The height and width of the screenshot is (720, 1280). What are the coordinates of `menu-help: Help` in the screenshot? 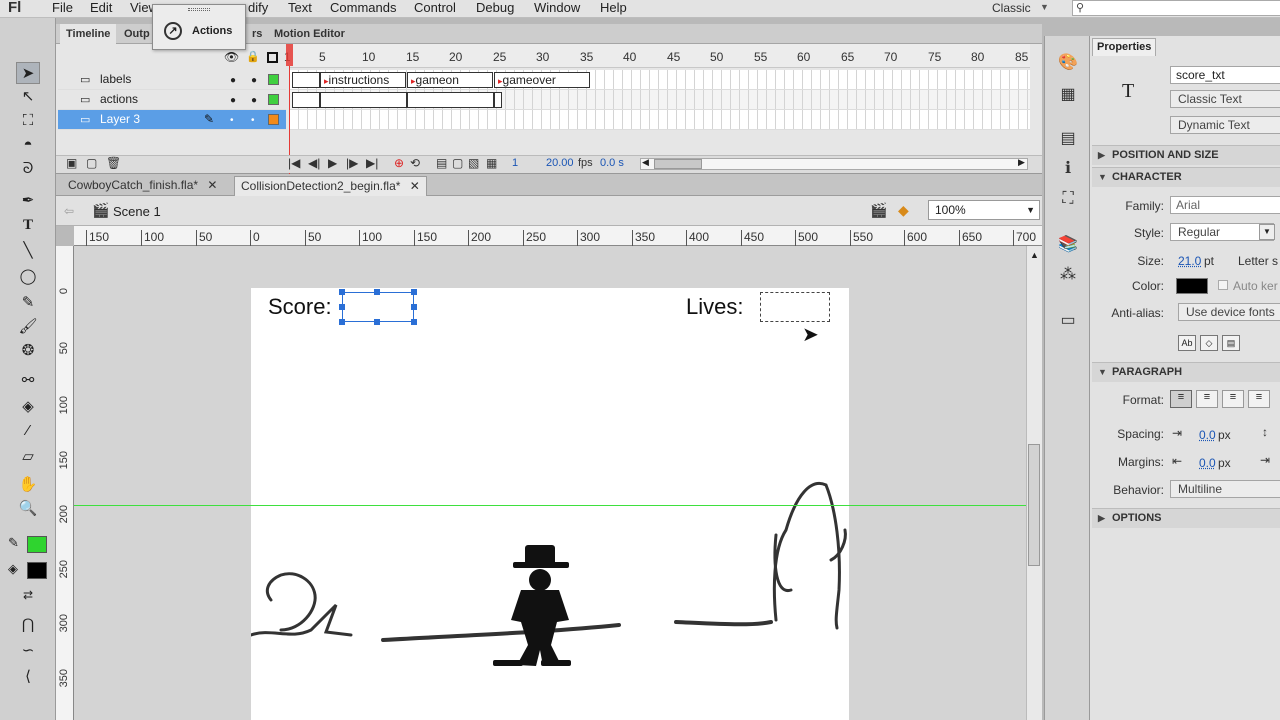 It's located at (613, 8).